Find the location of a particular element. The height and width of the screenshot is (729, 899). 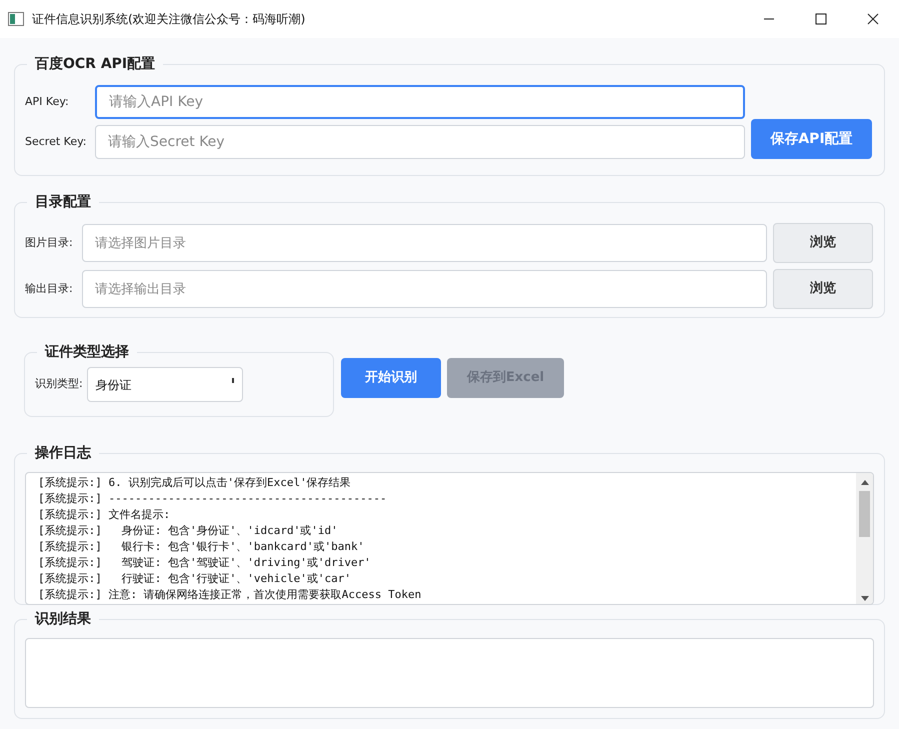

input-field: 请输入API Key is located at coordinates (420, 102).